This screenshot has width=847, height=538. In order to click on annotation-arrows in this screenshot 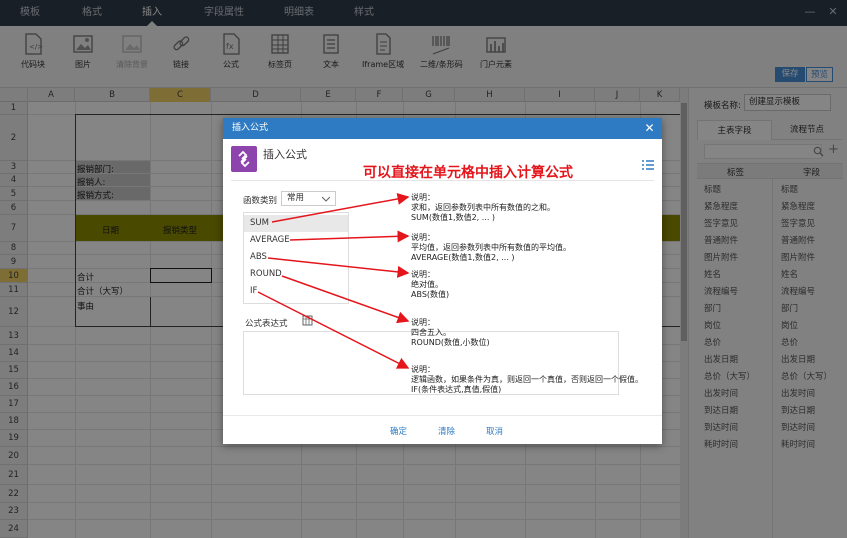, I will do `click(333, 280)`.